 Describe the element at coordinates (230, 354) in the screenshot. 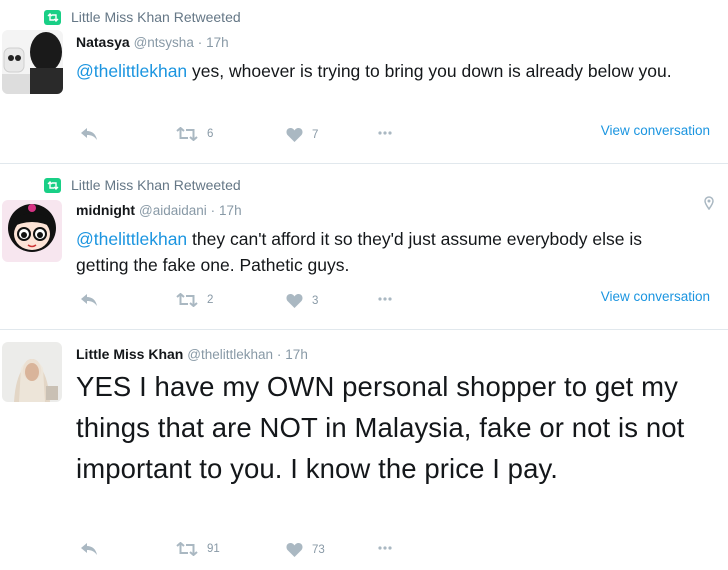

I see `handle: @thelittlekhan` at that location.